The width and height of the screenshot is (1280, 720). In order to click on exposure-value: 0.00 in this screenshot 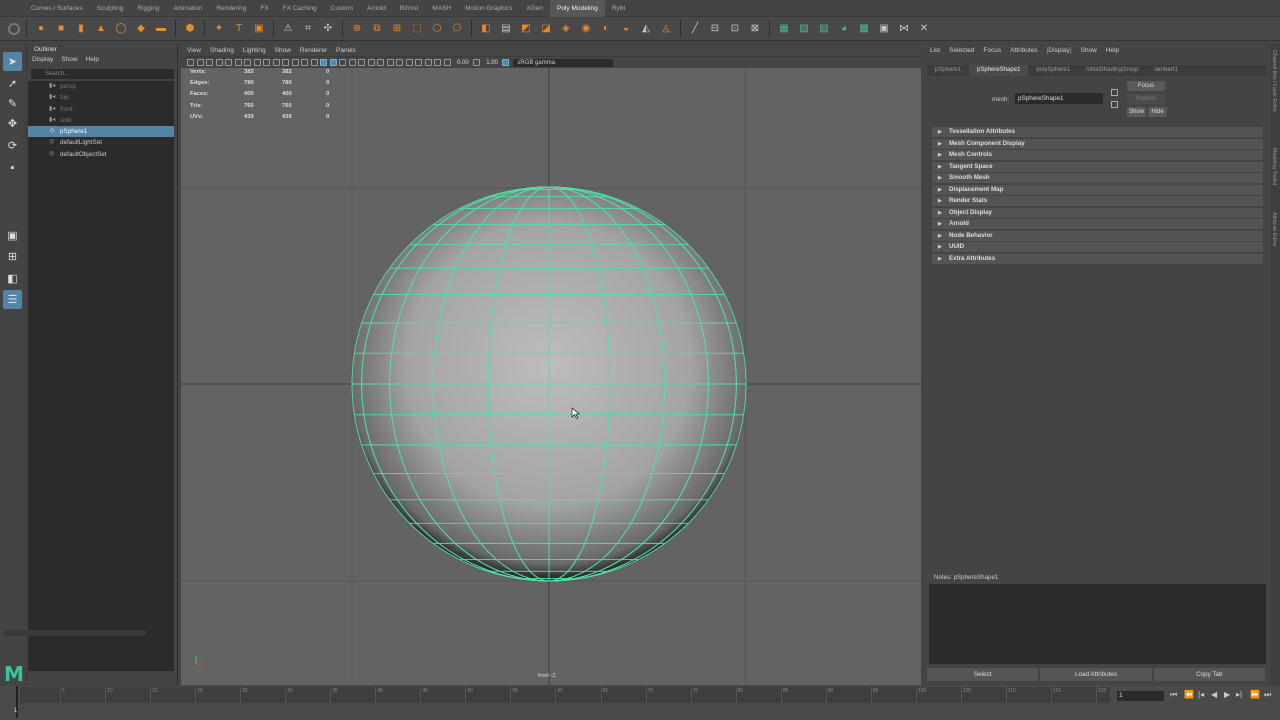, I will do `click(463, 63)`.